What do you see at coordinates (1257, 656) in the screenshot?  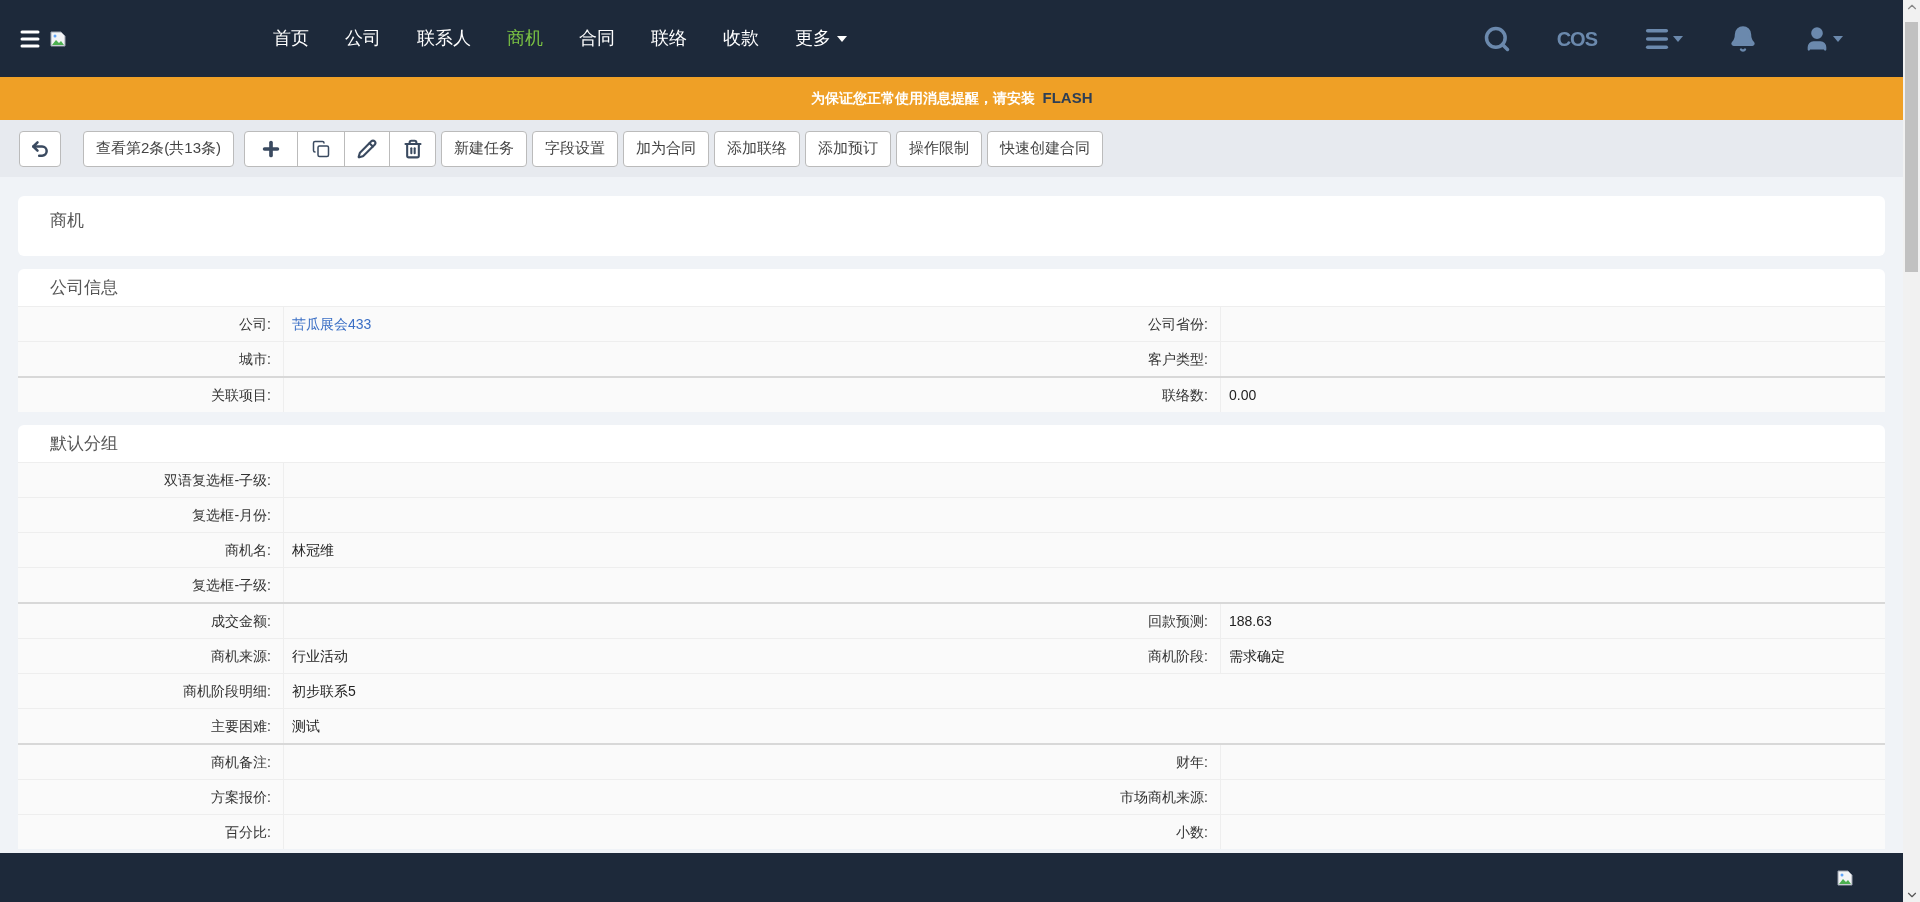 I see `field-value: 需求确定` at bounding box center [1257, 656].